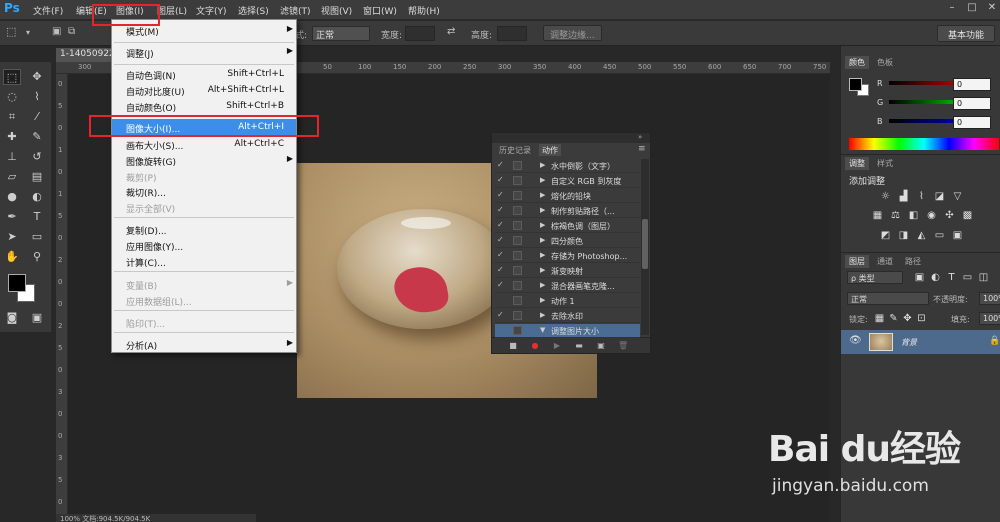 This screenshot has width=1000, height=522. I want to click on channel-g-value: 0, so click(972, 103).